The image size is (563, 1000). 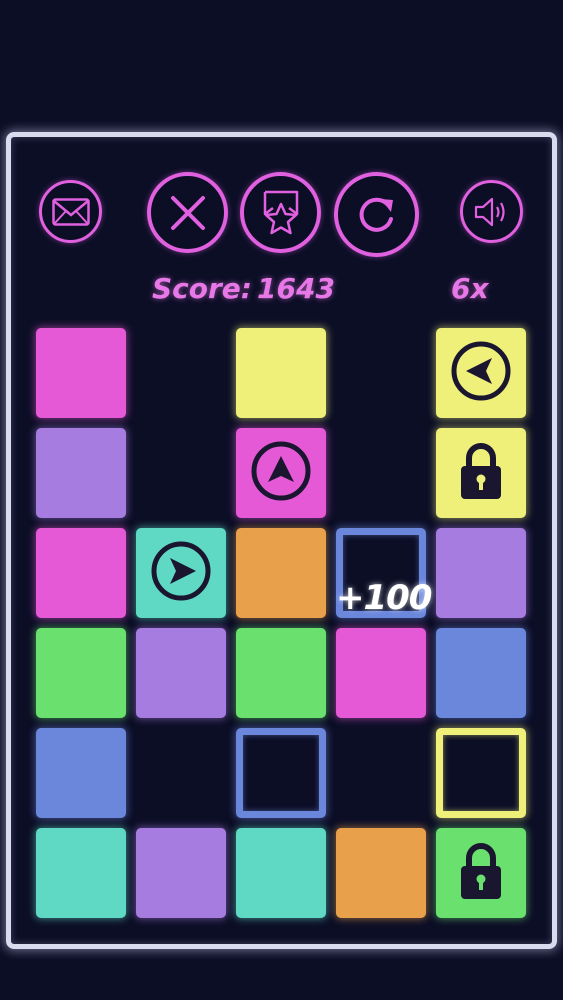 I want to click on speaker-icon, so click(x=492, y=212).